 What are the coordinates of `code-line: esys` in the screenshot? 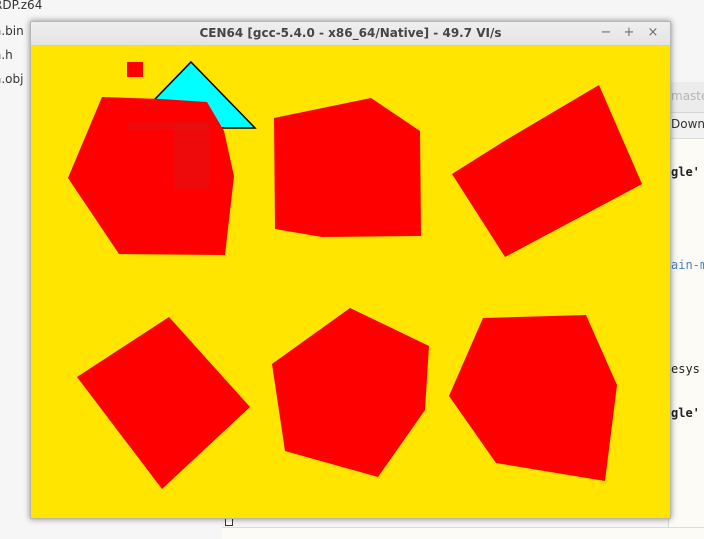 It's located at (685, 369).